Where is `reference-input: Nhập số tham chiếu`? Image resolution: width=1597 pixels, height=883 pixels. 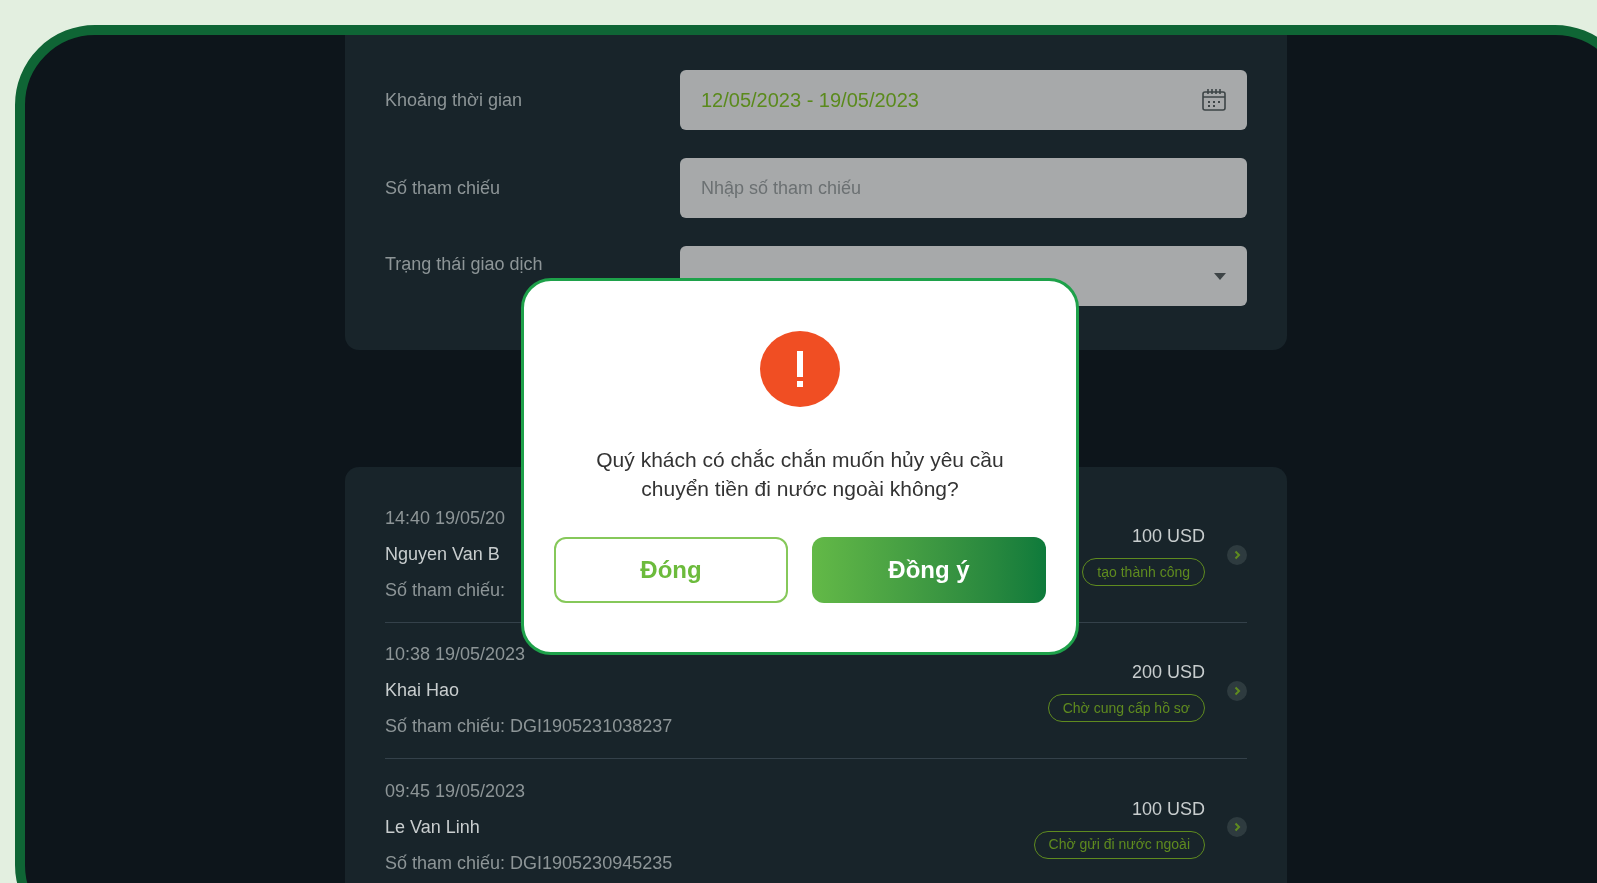 reference-input: Nhập số tham chiếu is located at coordinates (963, 188).